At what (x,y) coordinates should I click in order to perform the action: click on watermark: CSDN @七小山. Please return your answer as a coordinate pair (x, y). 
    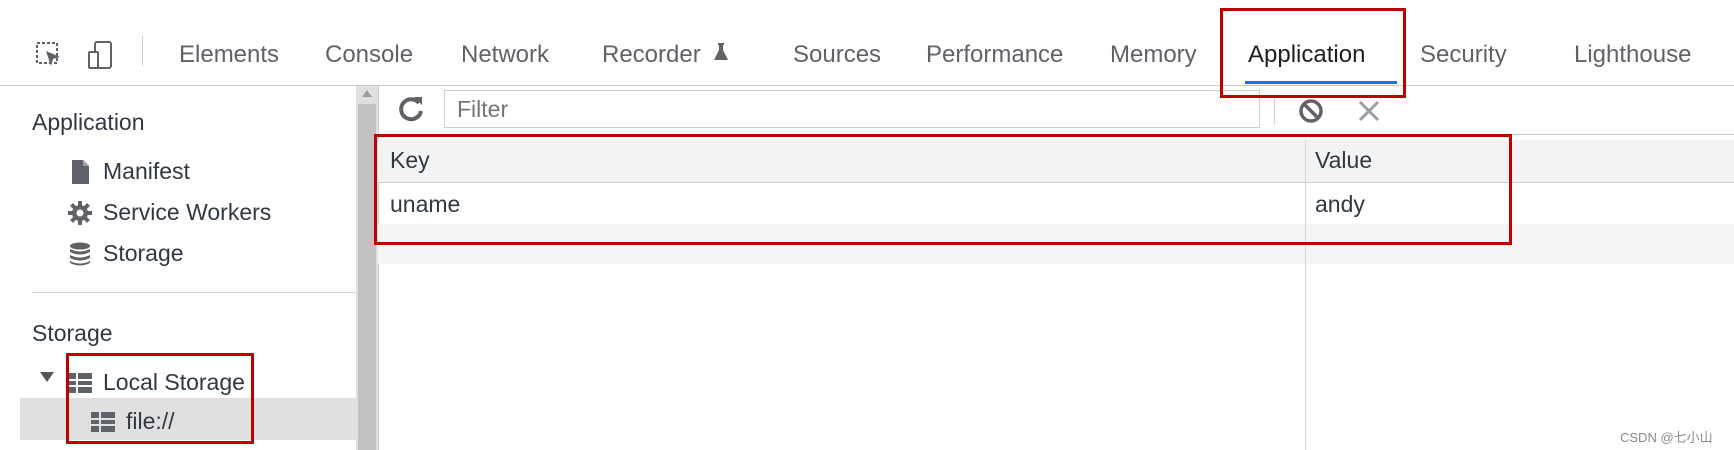
    Looking at the image, I should click on (1666, 437).